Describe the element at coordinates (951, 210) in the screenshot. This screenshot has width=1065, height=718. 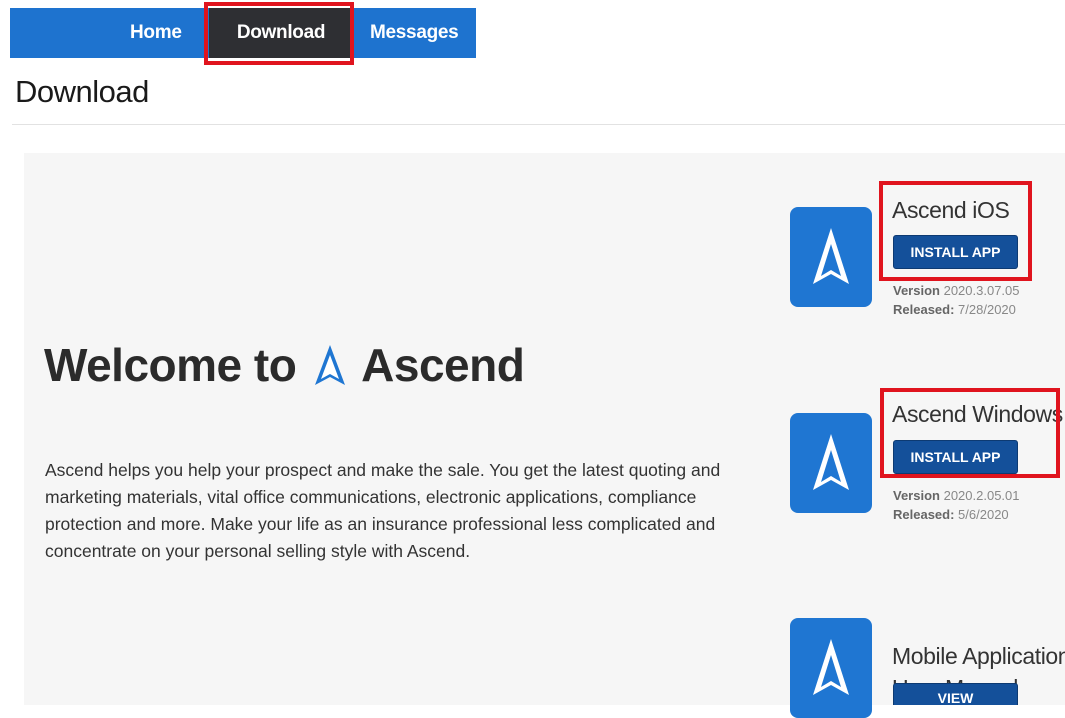
I see `app-title-ios: Ascend iOS` at that location.